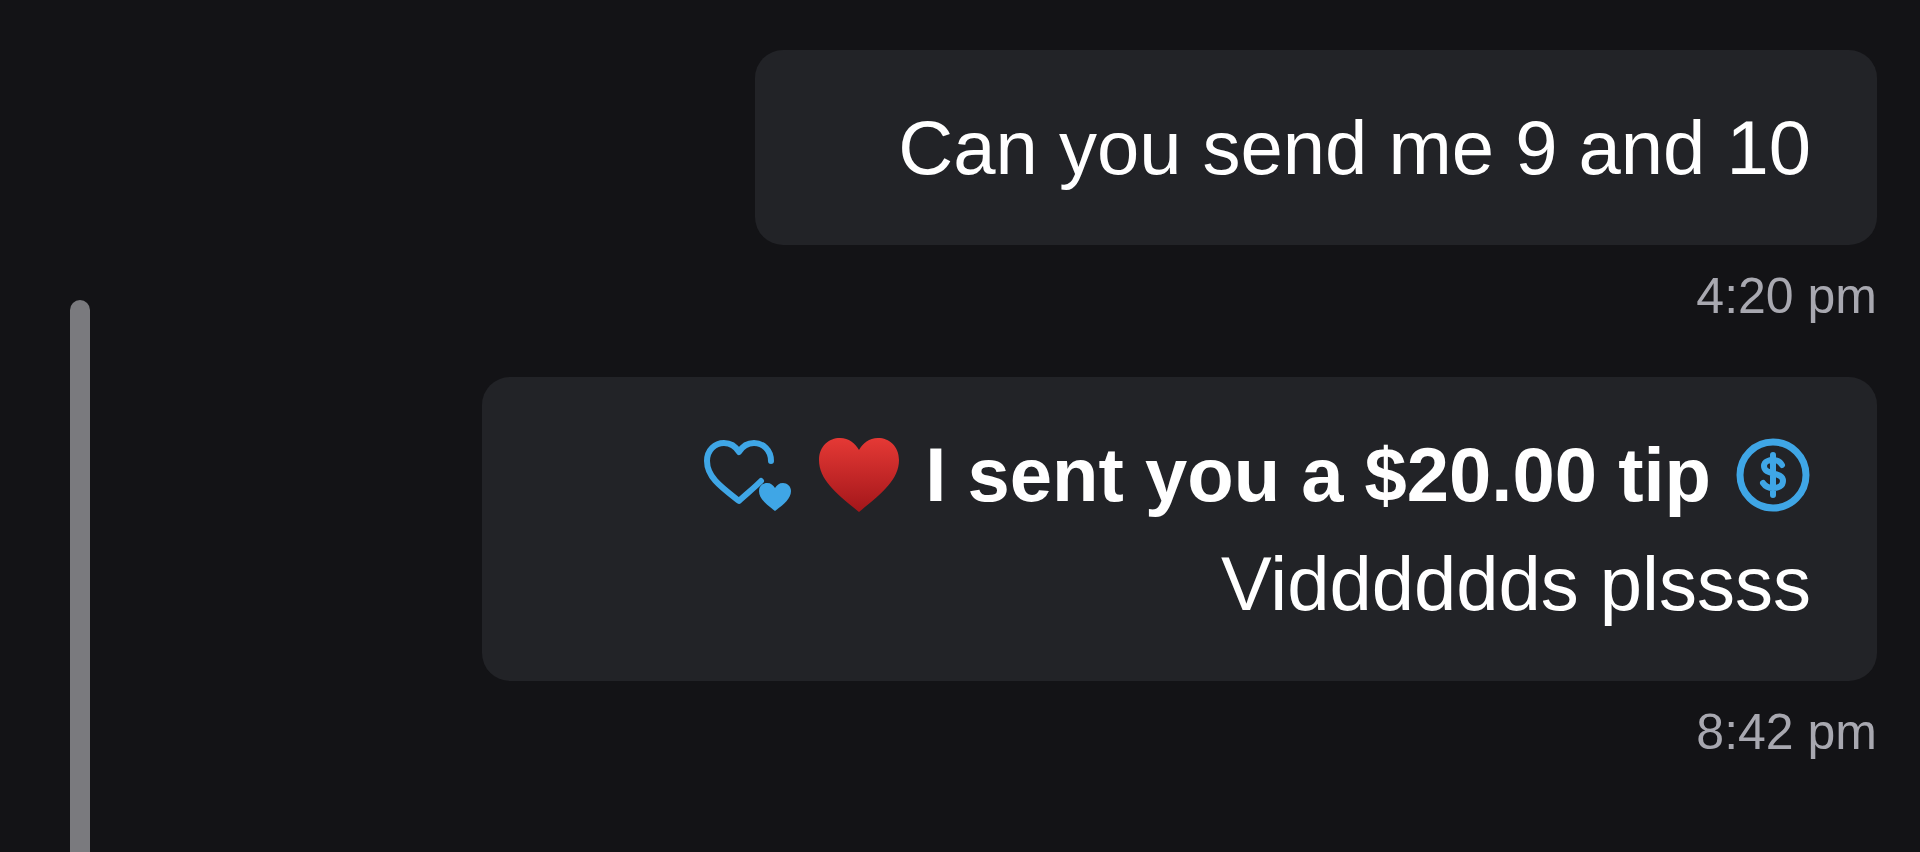 The width and height of the screenshot is (1920, 852). I want to click on scrollbar, so click(80, 576).